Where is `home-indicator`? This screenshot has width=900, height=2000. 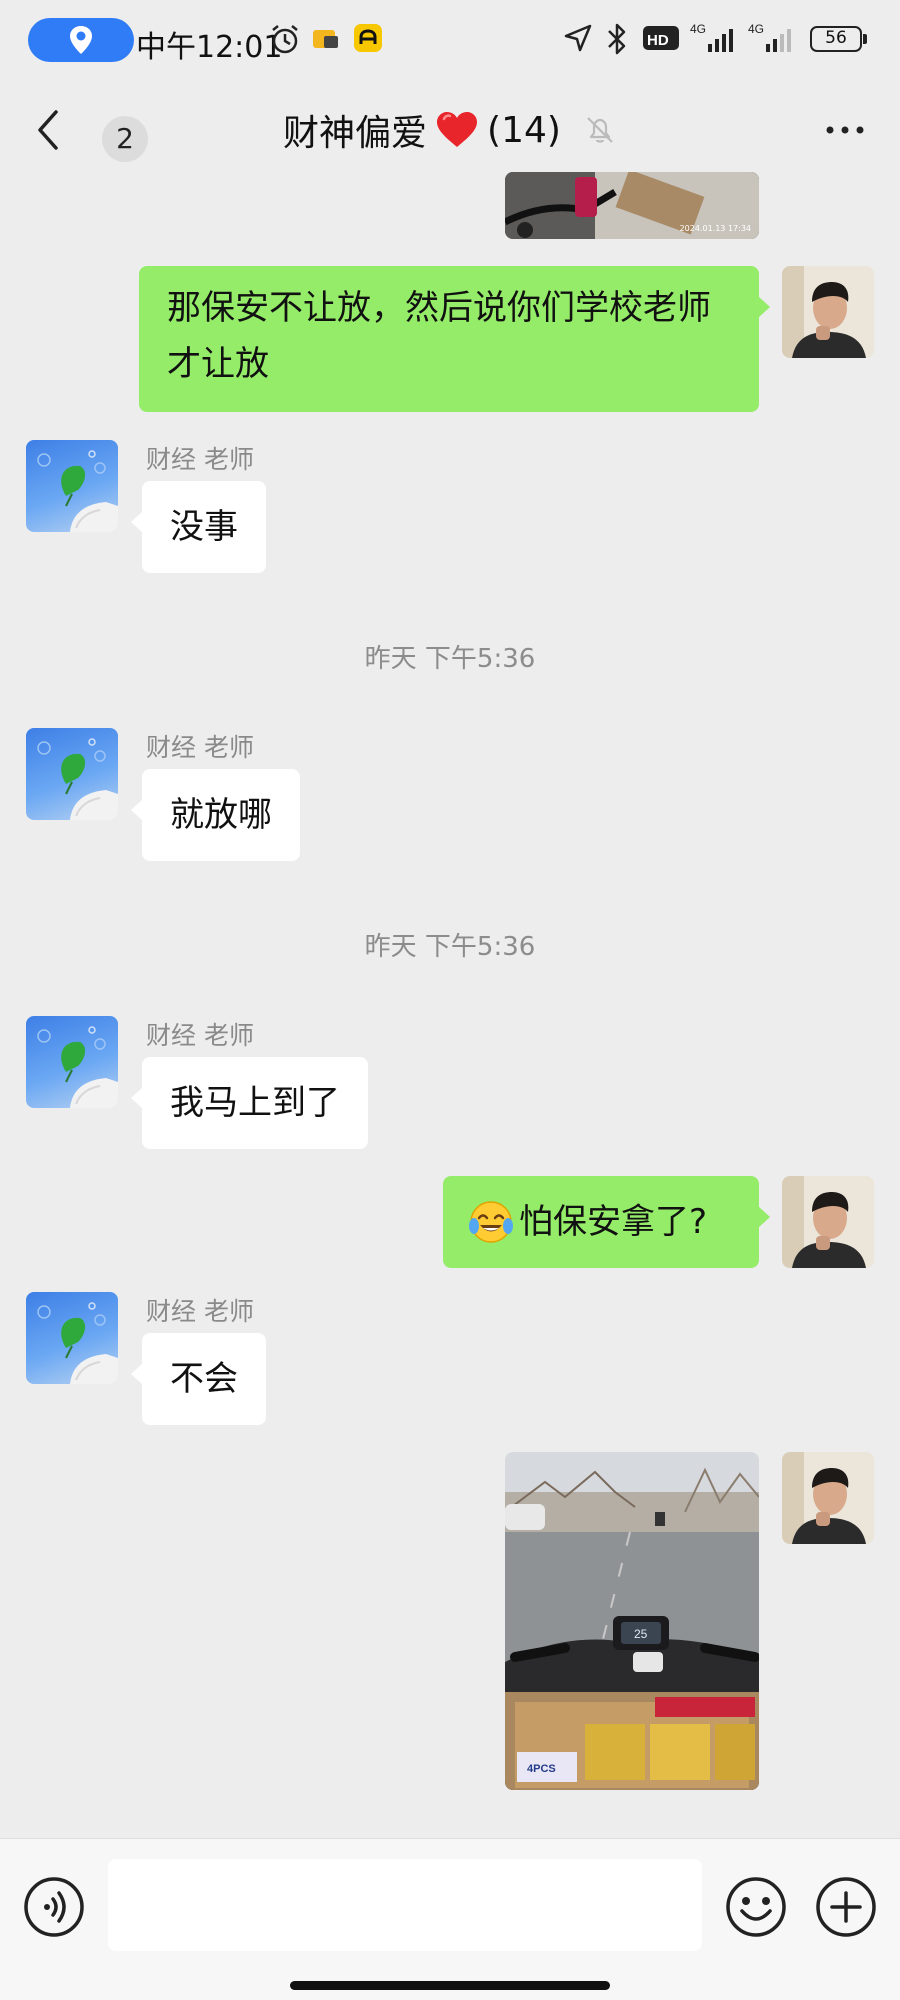 home-indicator is located at coordinates (450, 1985).